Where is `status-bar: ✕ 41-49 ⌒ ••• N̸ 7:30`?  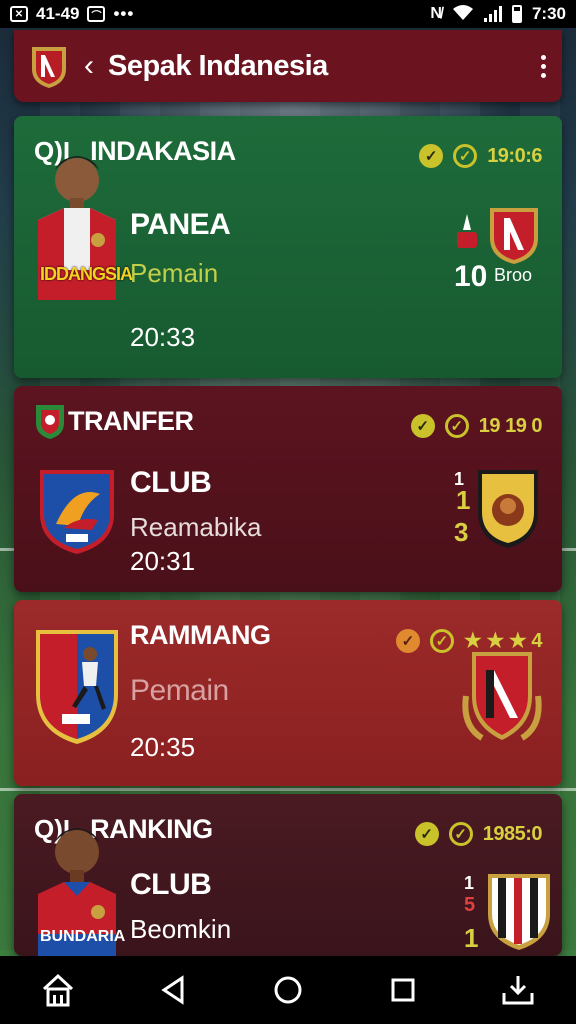
status-bar: ✕ 41-49 ⌒ ••• N̸ 7:30 is located at coordinates (288, 14).